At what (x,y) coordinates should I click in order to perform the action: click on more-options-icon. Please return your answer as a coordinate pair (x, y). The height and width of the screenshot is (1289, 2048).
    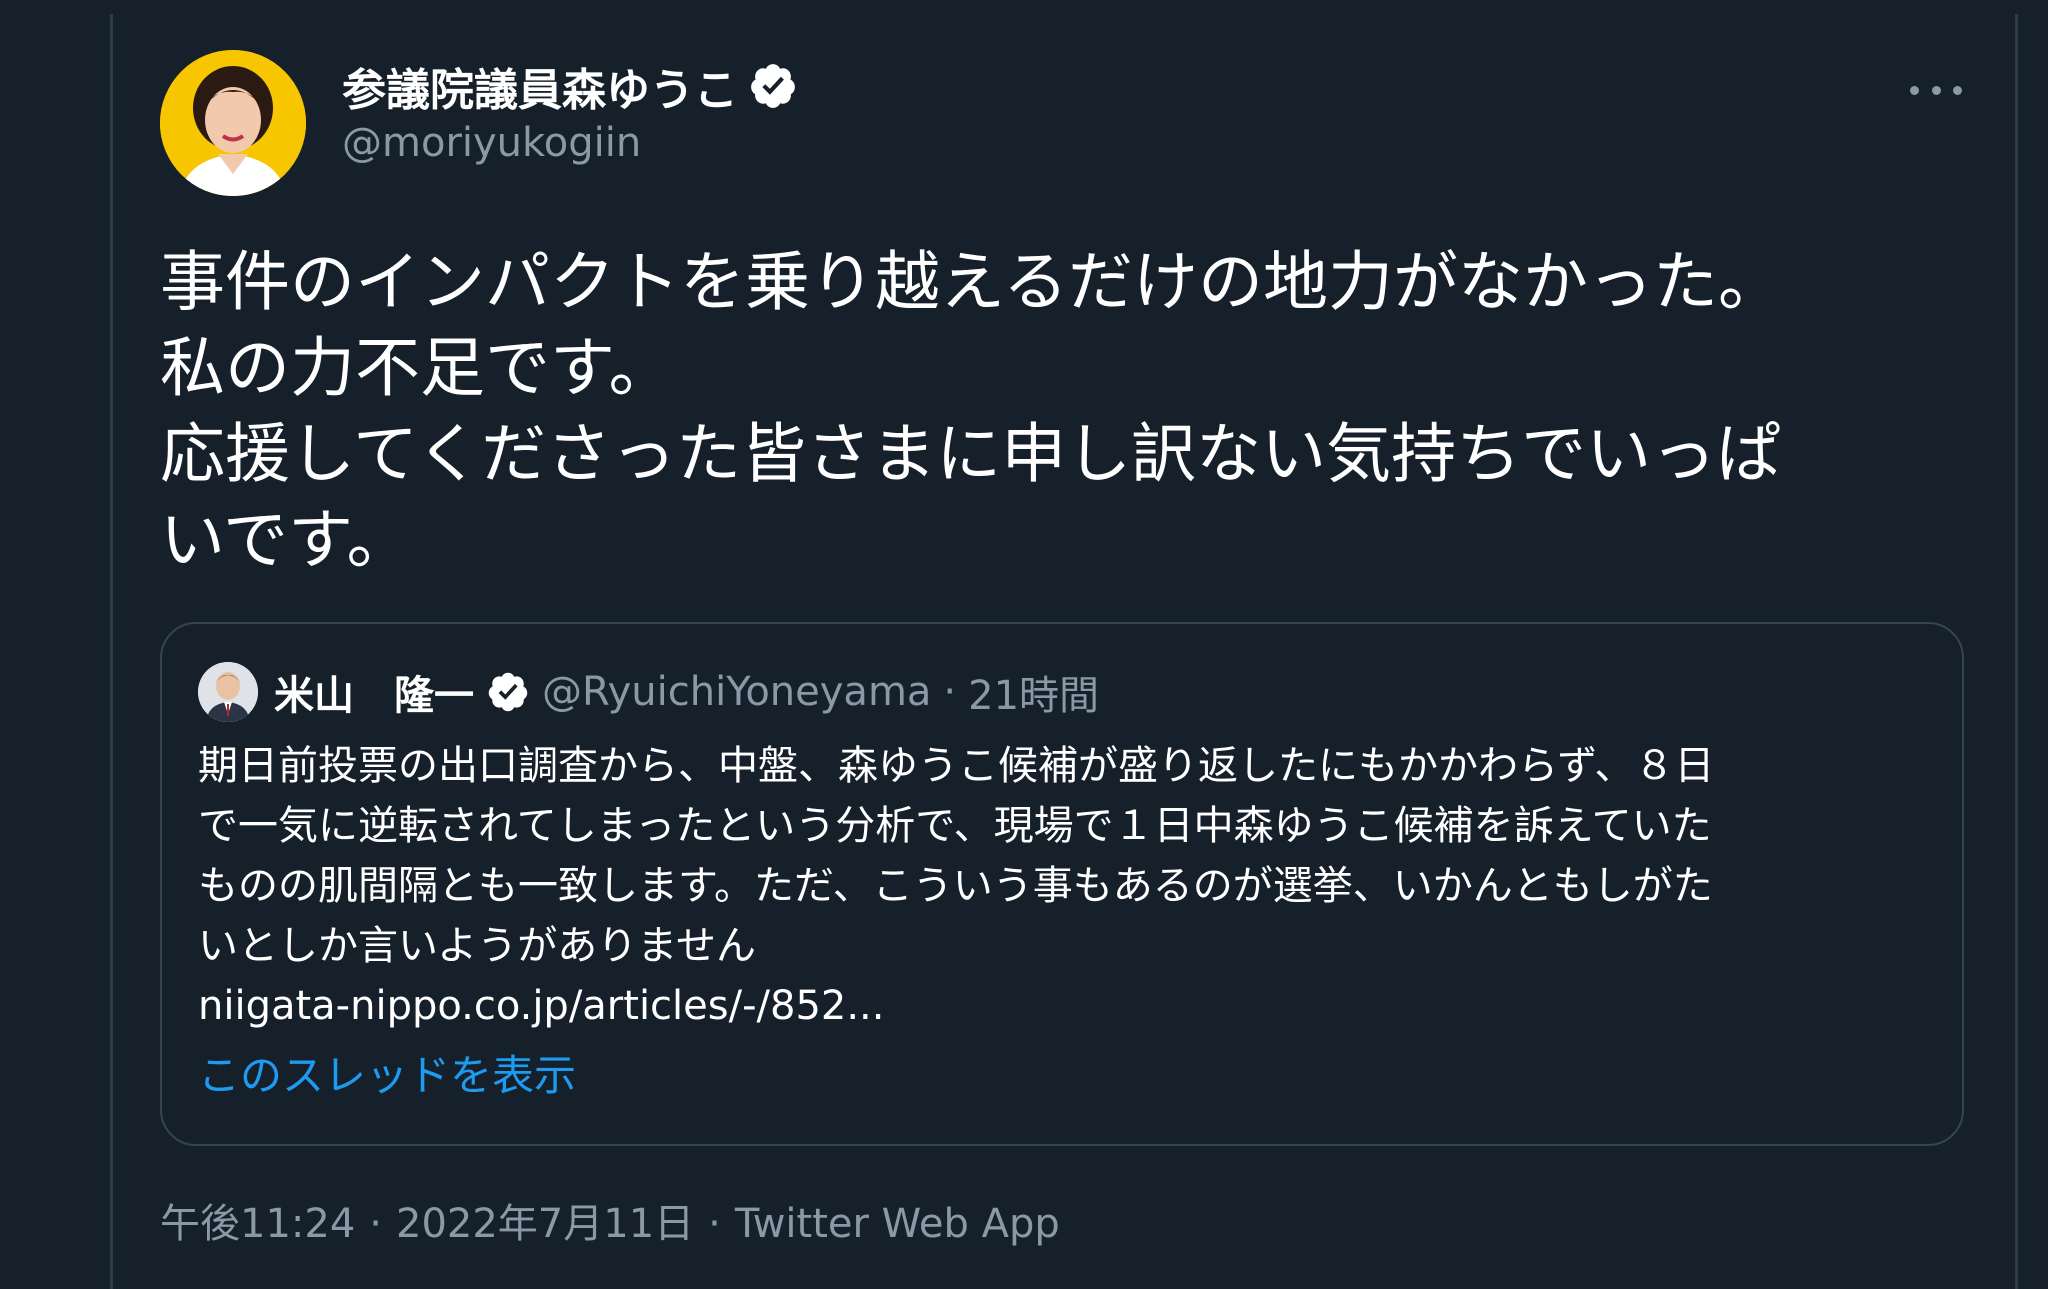
    Looking at the image, I should click on (1936, 90).